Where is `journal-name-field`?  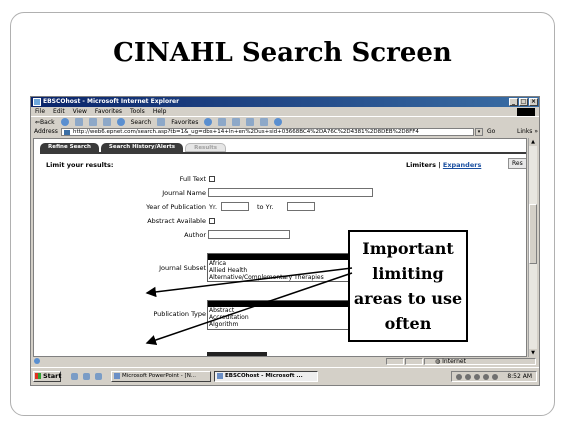
journal-name-field is located at coordinates (290, 192).